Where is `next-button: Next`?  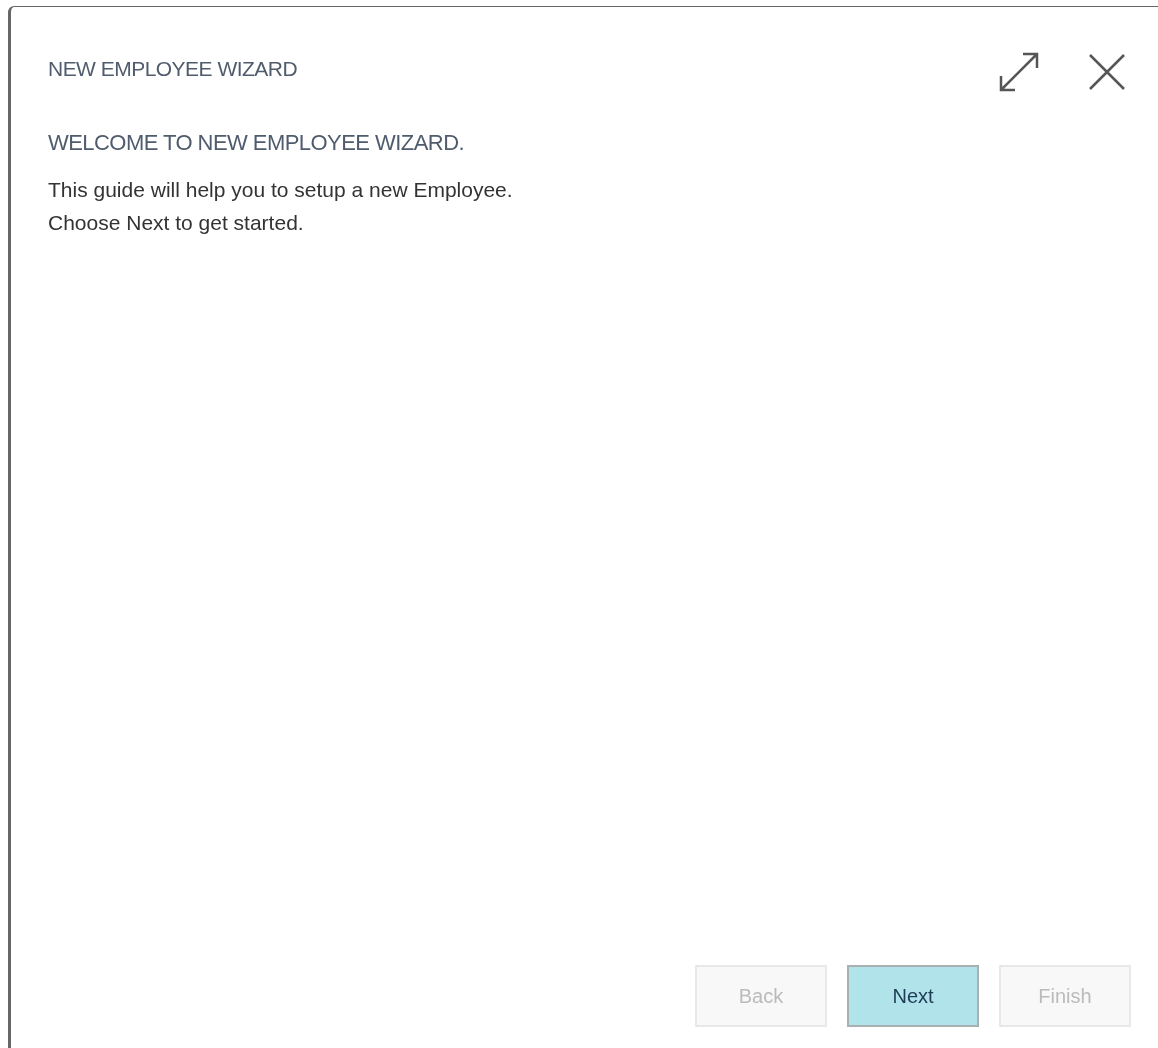 next-button: Next is located at coordinates (913, 996).